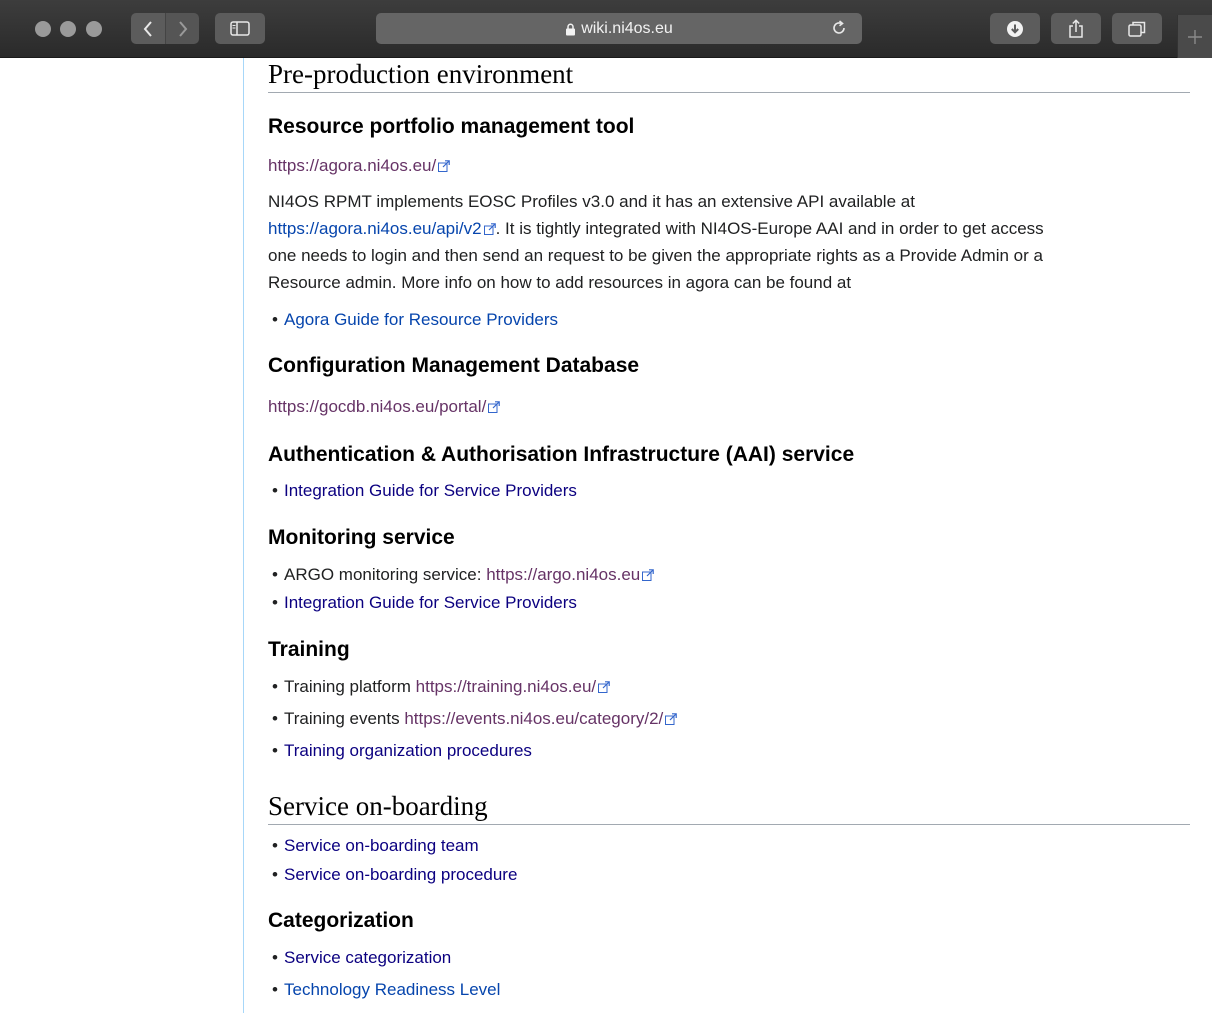  Describe the element at coordinates (309, 649) in the screenshot. I see `heading-training: Training` at that location.